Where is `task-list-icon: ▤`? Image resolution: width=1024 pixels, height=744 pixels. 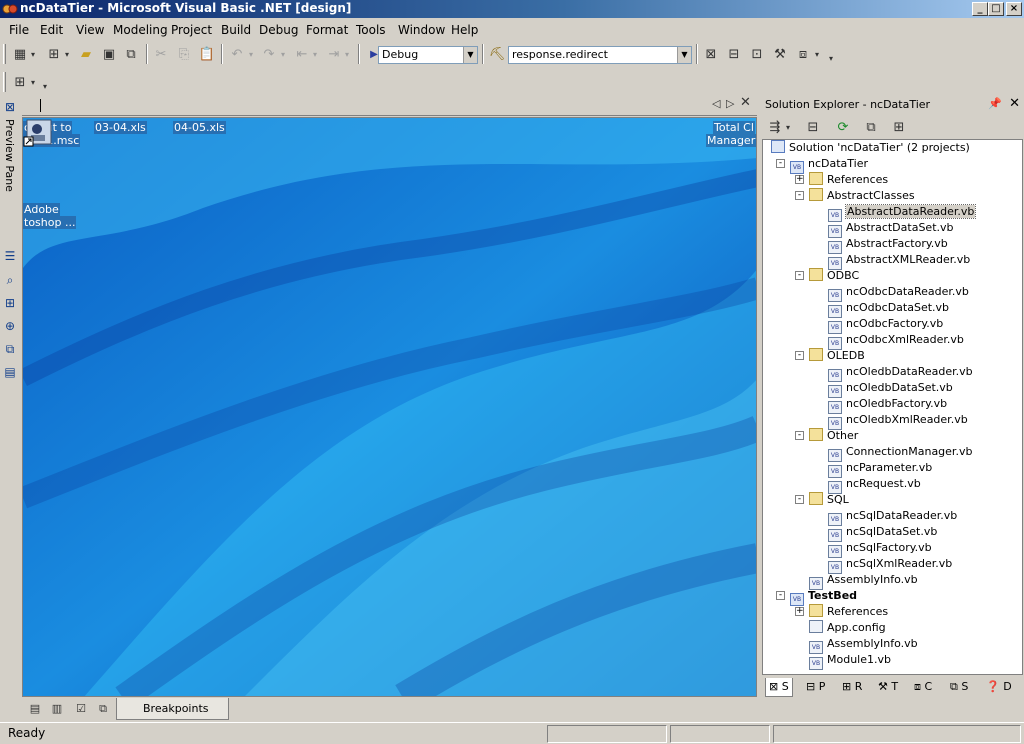 task-list-icon: ▤ is located at coordinates (35, 710).